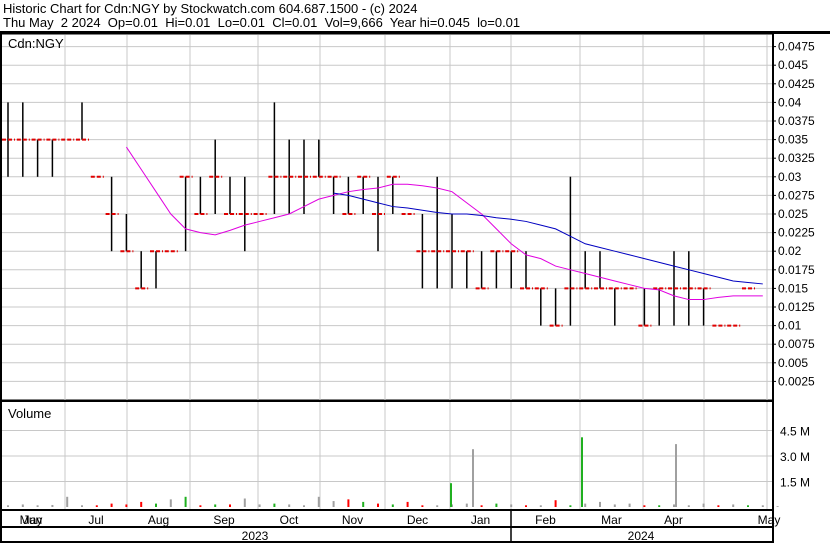 This screenshot has height=543, width=830. Describe the element at coordinates (796, 270) in the screenshot. I see `y-tick-label: 0.0175` at that location.